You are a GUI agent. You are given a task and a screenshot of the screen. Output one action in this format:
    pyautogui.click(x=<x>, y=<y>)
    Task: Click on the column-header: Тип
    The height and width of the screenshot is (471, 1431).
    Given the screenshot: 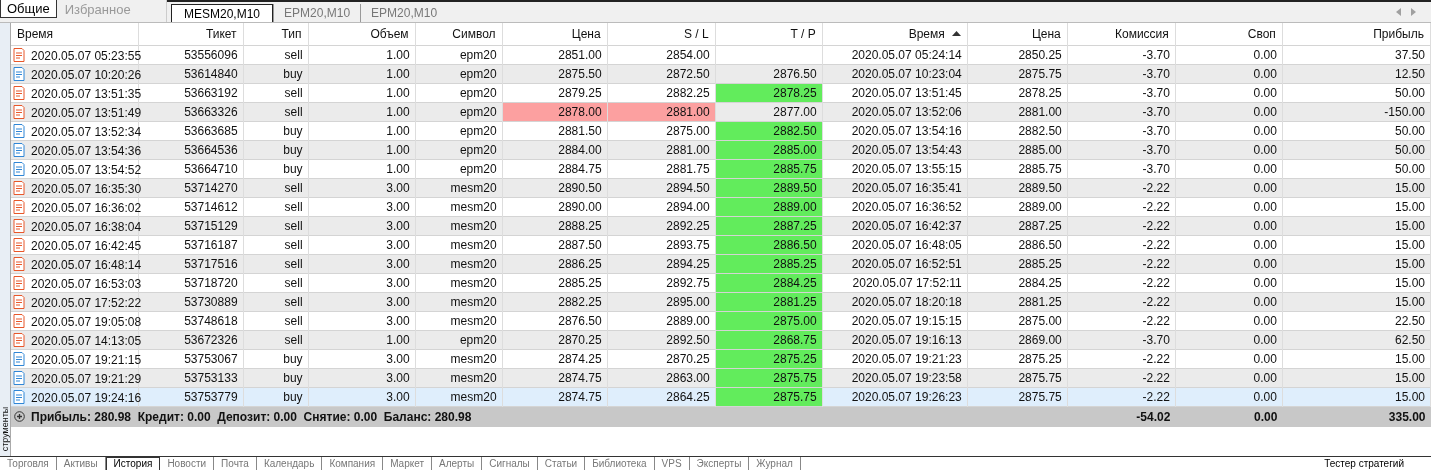 What is the action you would take?
    pyautogui.click(x=276, y=34)
    